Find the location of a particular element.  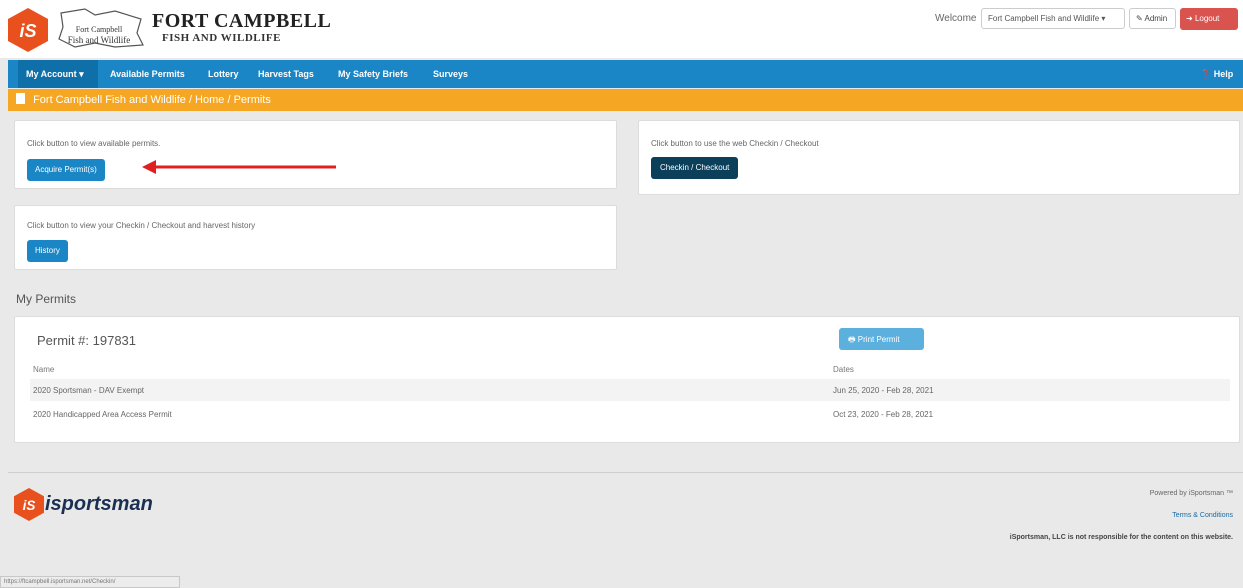

help-circle-icon: ❓ is located at coordinates (1206, 74).